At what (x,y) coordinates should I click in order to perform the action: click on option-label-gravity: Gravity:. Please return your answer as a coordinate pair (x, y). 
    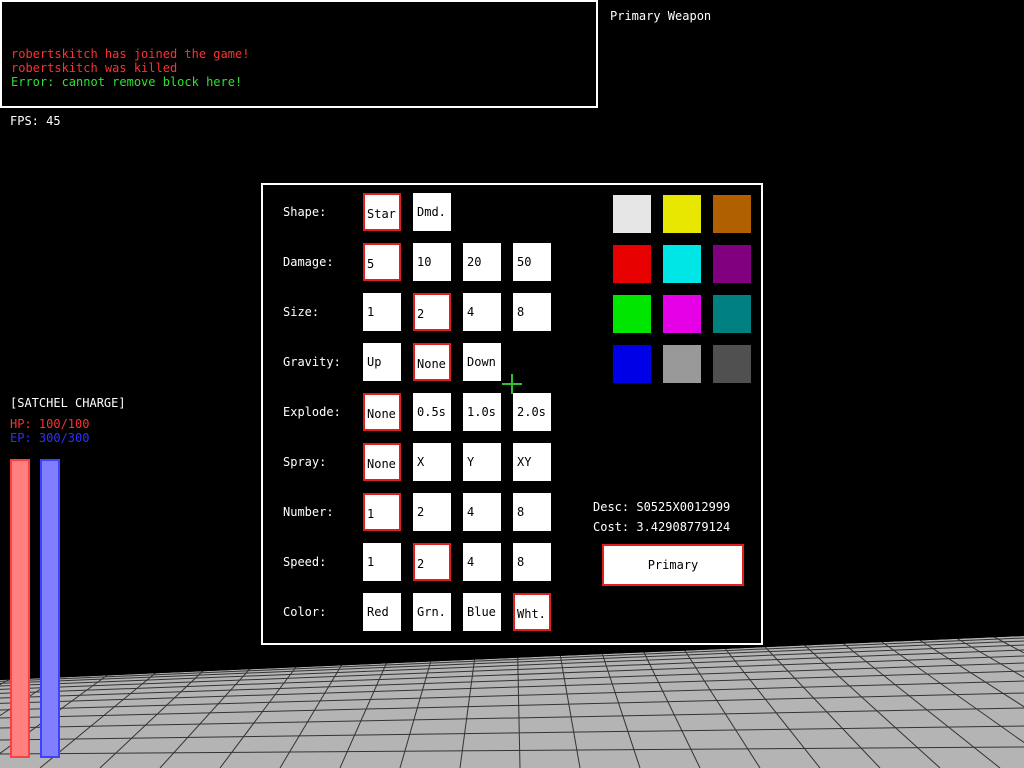
    Looking at the image, I should click on (312, 362).